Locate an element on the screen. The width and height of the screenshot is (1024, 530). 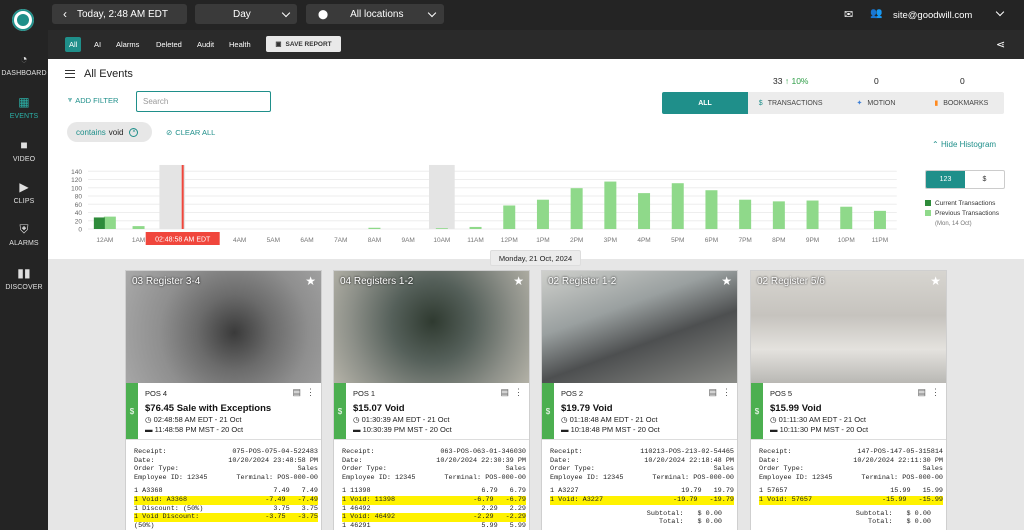
clear-icon: ⊘ is located at coordinates (169, 132).